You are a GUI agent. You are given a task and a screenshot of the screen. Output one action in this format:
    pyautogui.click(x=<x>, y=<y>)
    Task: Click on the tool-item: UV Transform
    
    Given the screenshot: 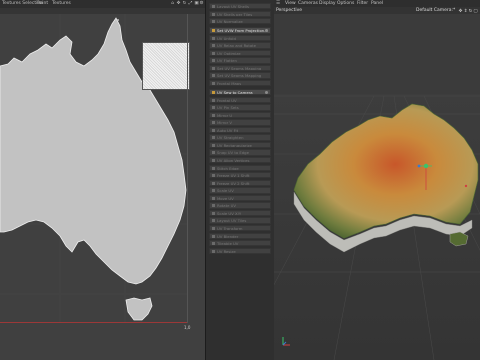 What is the action you would take?
    pyautogui.click(x=240, y=228)
    